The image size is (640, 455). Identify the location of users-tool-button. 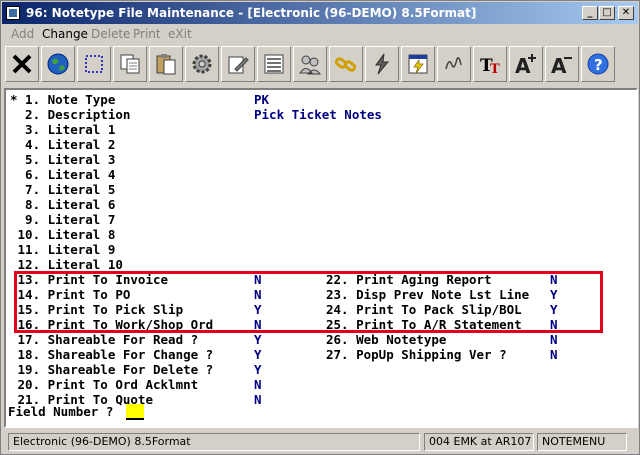
(310, 64).